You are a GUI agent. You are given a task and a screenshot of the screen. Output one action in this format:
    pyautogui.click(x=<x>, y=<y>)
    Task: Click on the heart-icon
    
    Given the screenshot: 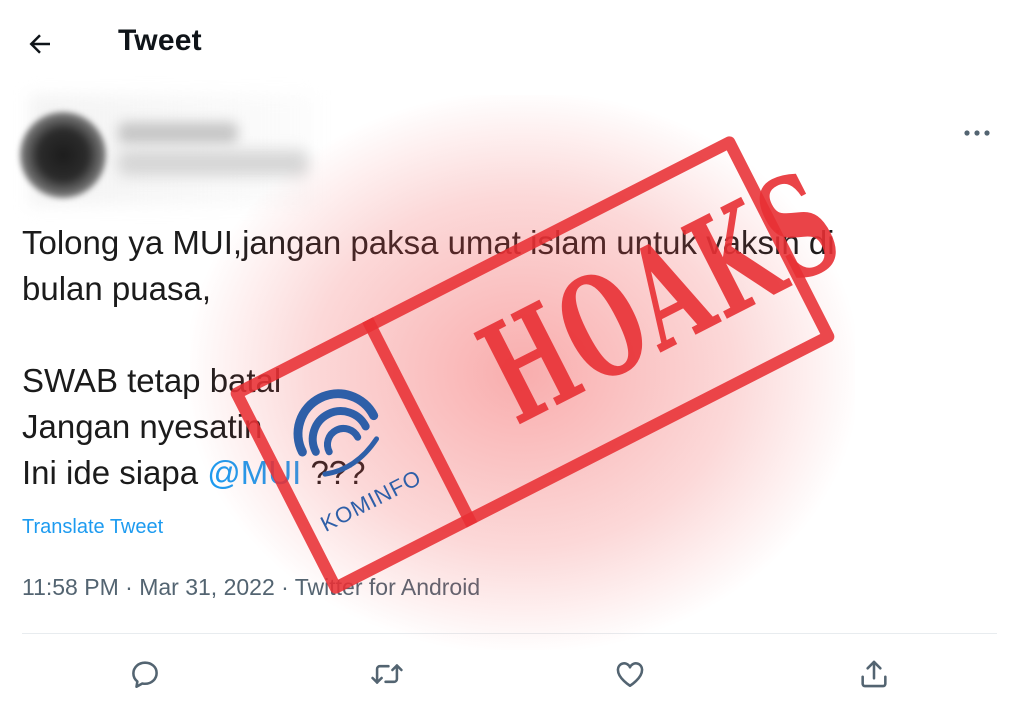 What is the action you would take?
    pyautogui.click(x=630, y=675)
    